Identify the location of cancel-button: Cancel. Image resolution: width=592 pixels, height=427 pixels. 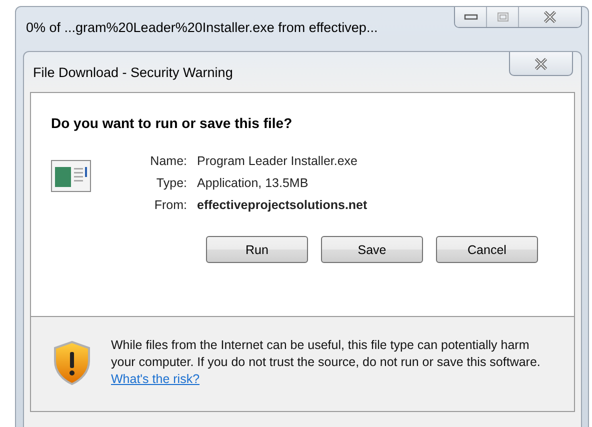
(487, 249).